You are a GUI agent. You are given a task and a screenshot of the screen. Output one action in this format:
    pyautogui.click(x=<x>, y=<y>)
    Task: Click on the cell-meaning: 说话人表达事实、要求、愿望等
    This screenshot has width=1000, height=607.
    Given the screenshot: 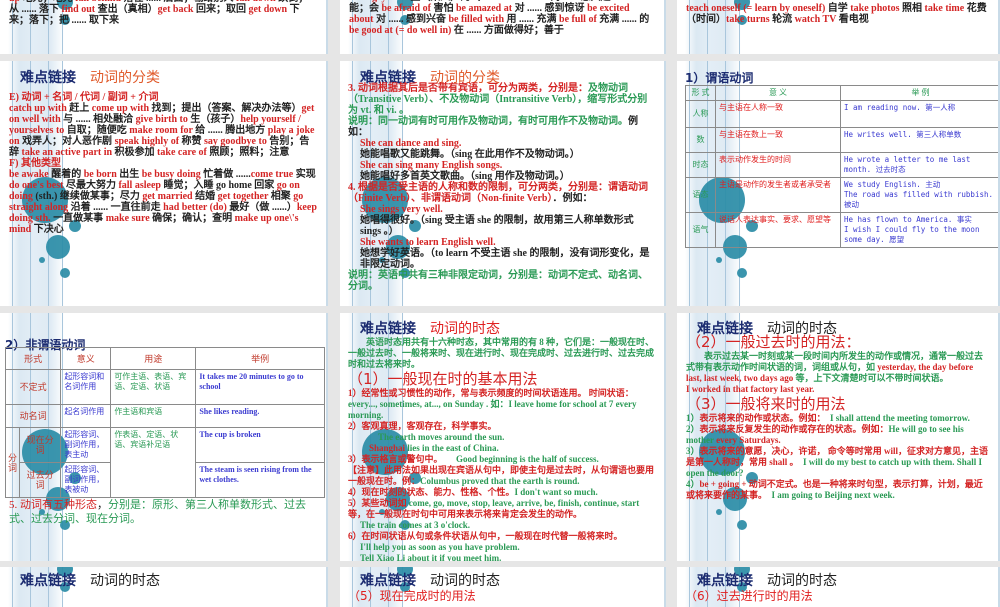 What is the action you would take?
    pyautogui.click(x=778, y=230)
    